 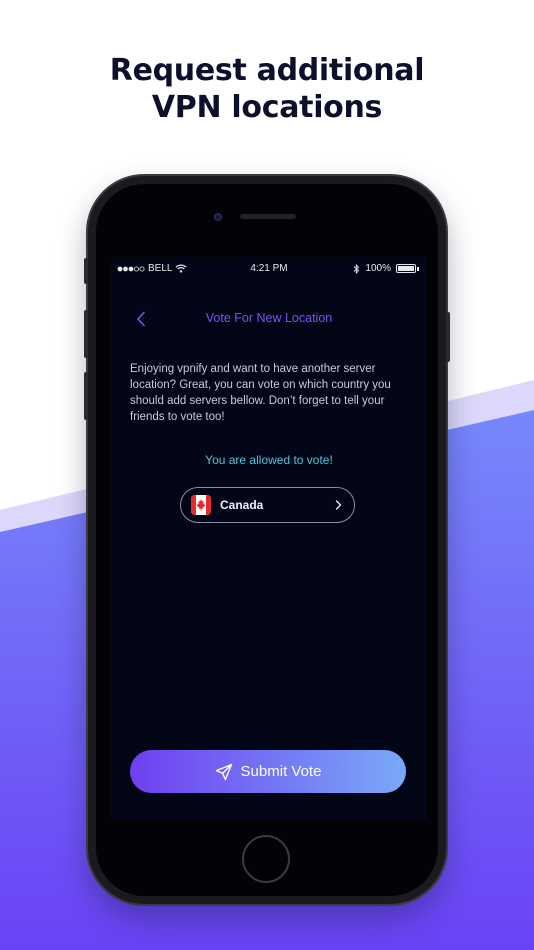 I want to click on power-button, so click(x=448, y=337).